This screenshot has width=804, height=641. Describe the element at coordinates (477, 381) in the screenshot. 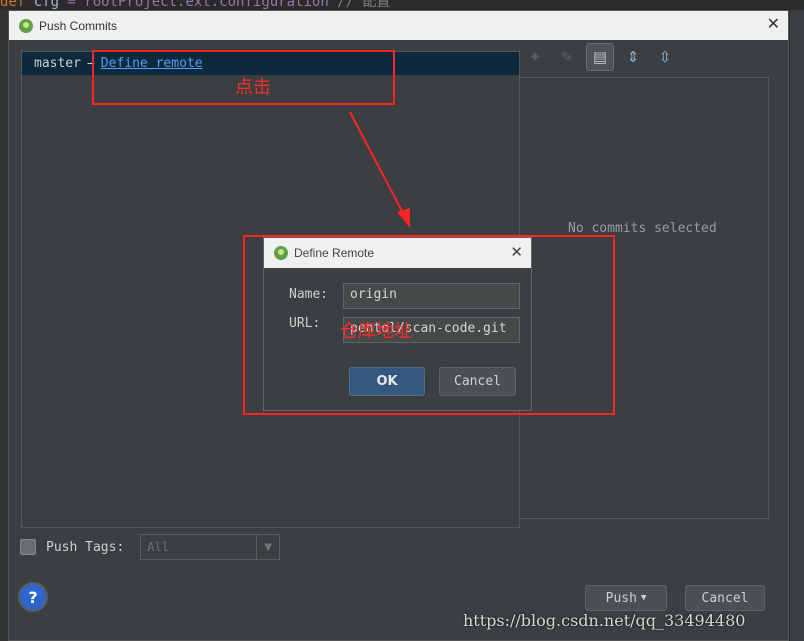

I see `dialog-cancel-button: Cancel` at that location.